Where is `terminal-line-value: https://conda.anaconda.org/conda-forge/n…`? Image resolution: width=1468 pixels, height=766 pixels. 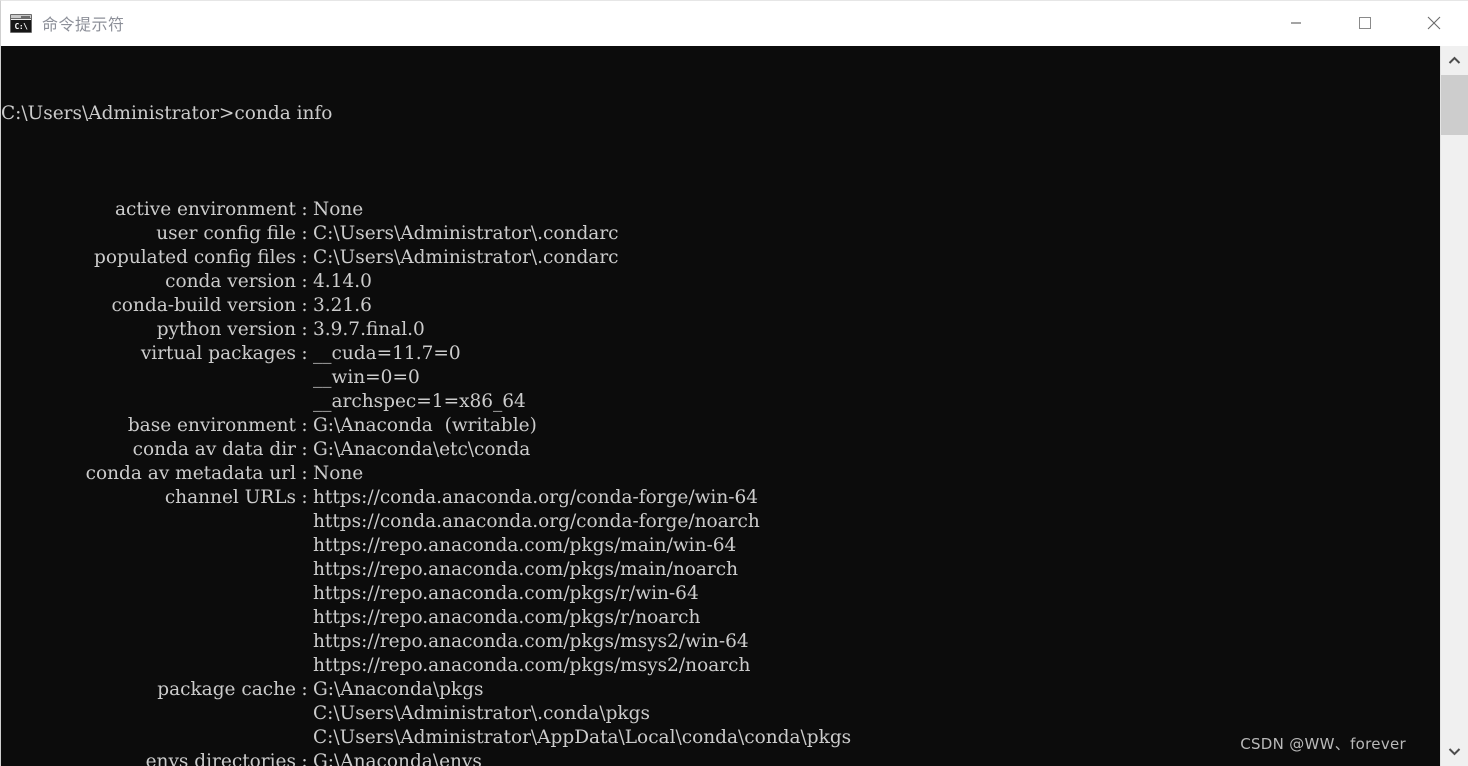 terminal-line-value: https://conda.anaconda.org/conda-forge/n… is located at coordinates (536, 521).